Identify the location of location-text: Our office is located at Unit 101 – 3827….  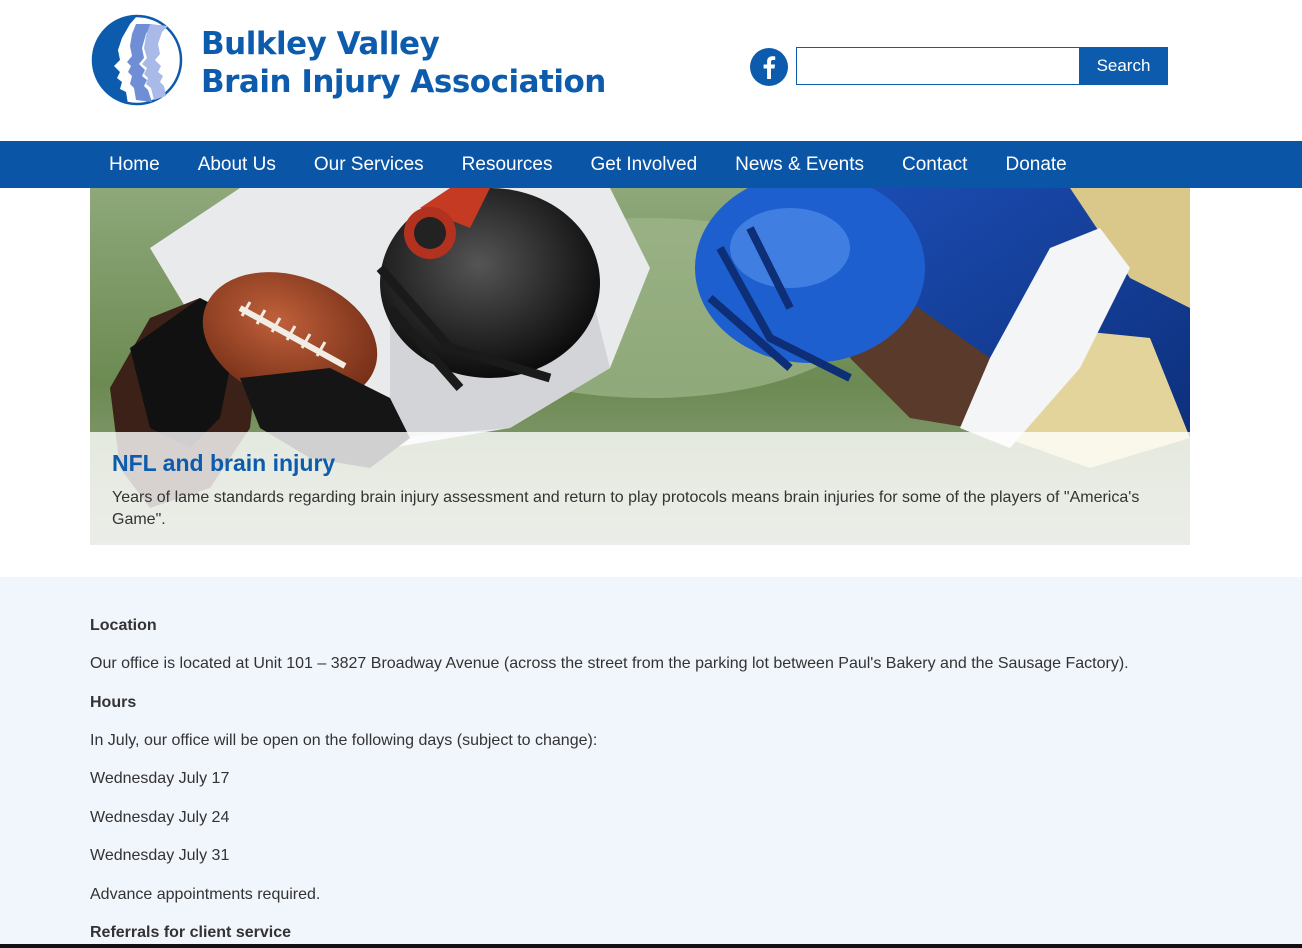
(609, 663).